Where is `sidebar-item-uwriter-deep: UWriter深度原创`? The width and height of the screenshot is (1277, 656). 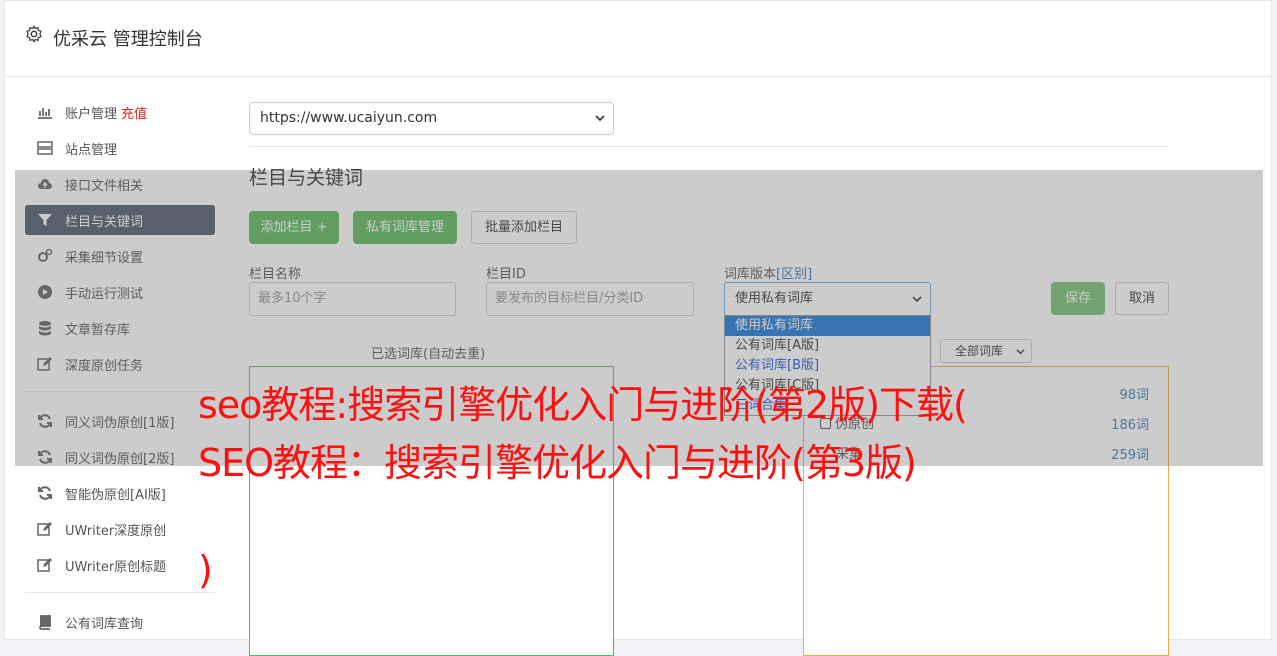
sidebar-item-uwriter-deep: UWriter深度原创 is located at coordinates (120, 529).